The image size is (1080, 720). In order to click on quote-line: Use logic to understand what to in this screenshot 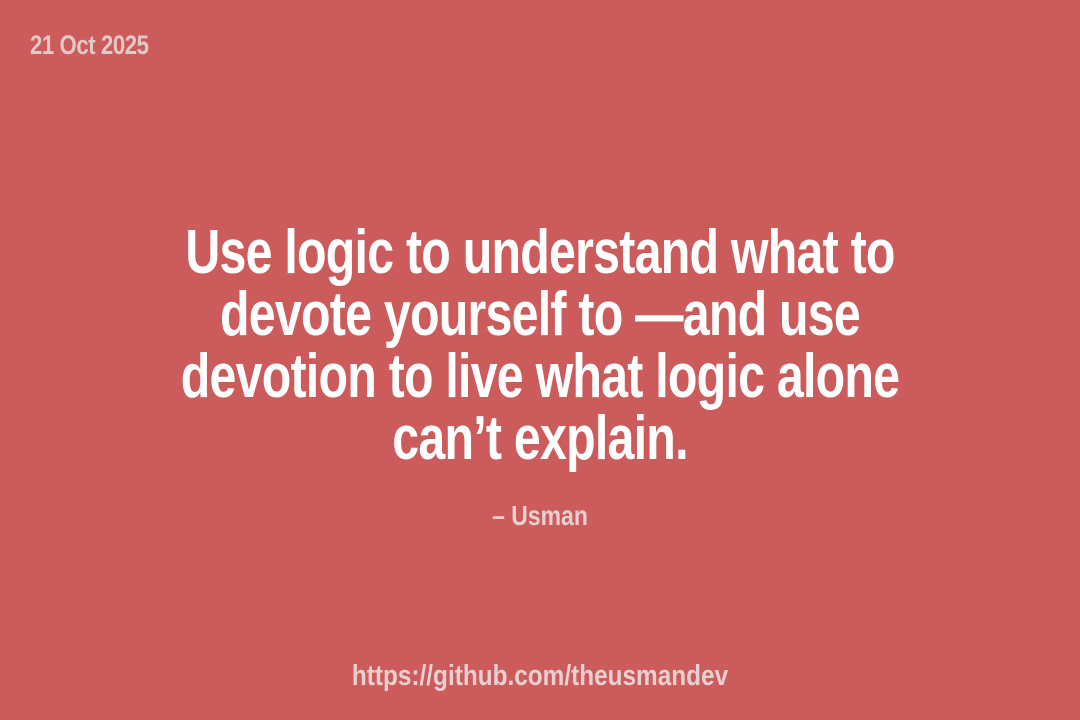, I will do `click(540, 252)`.